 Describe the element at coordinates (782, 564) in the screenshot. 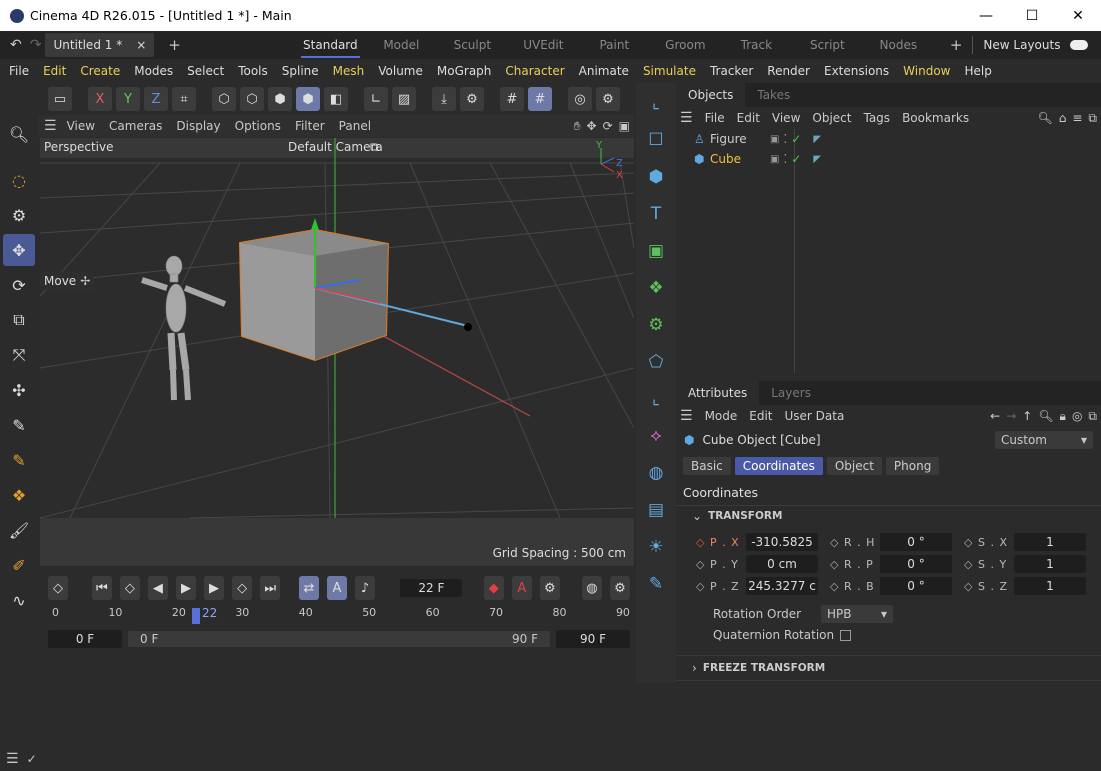

I see `p-value-field: 0 cm` at that location.